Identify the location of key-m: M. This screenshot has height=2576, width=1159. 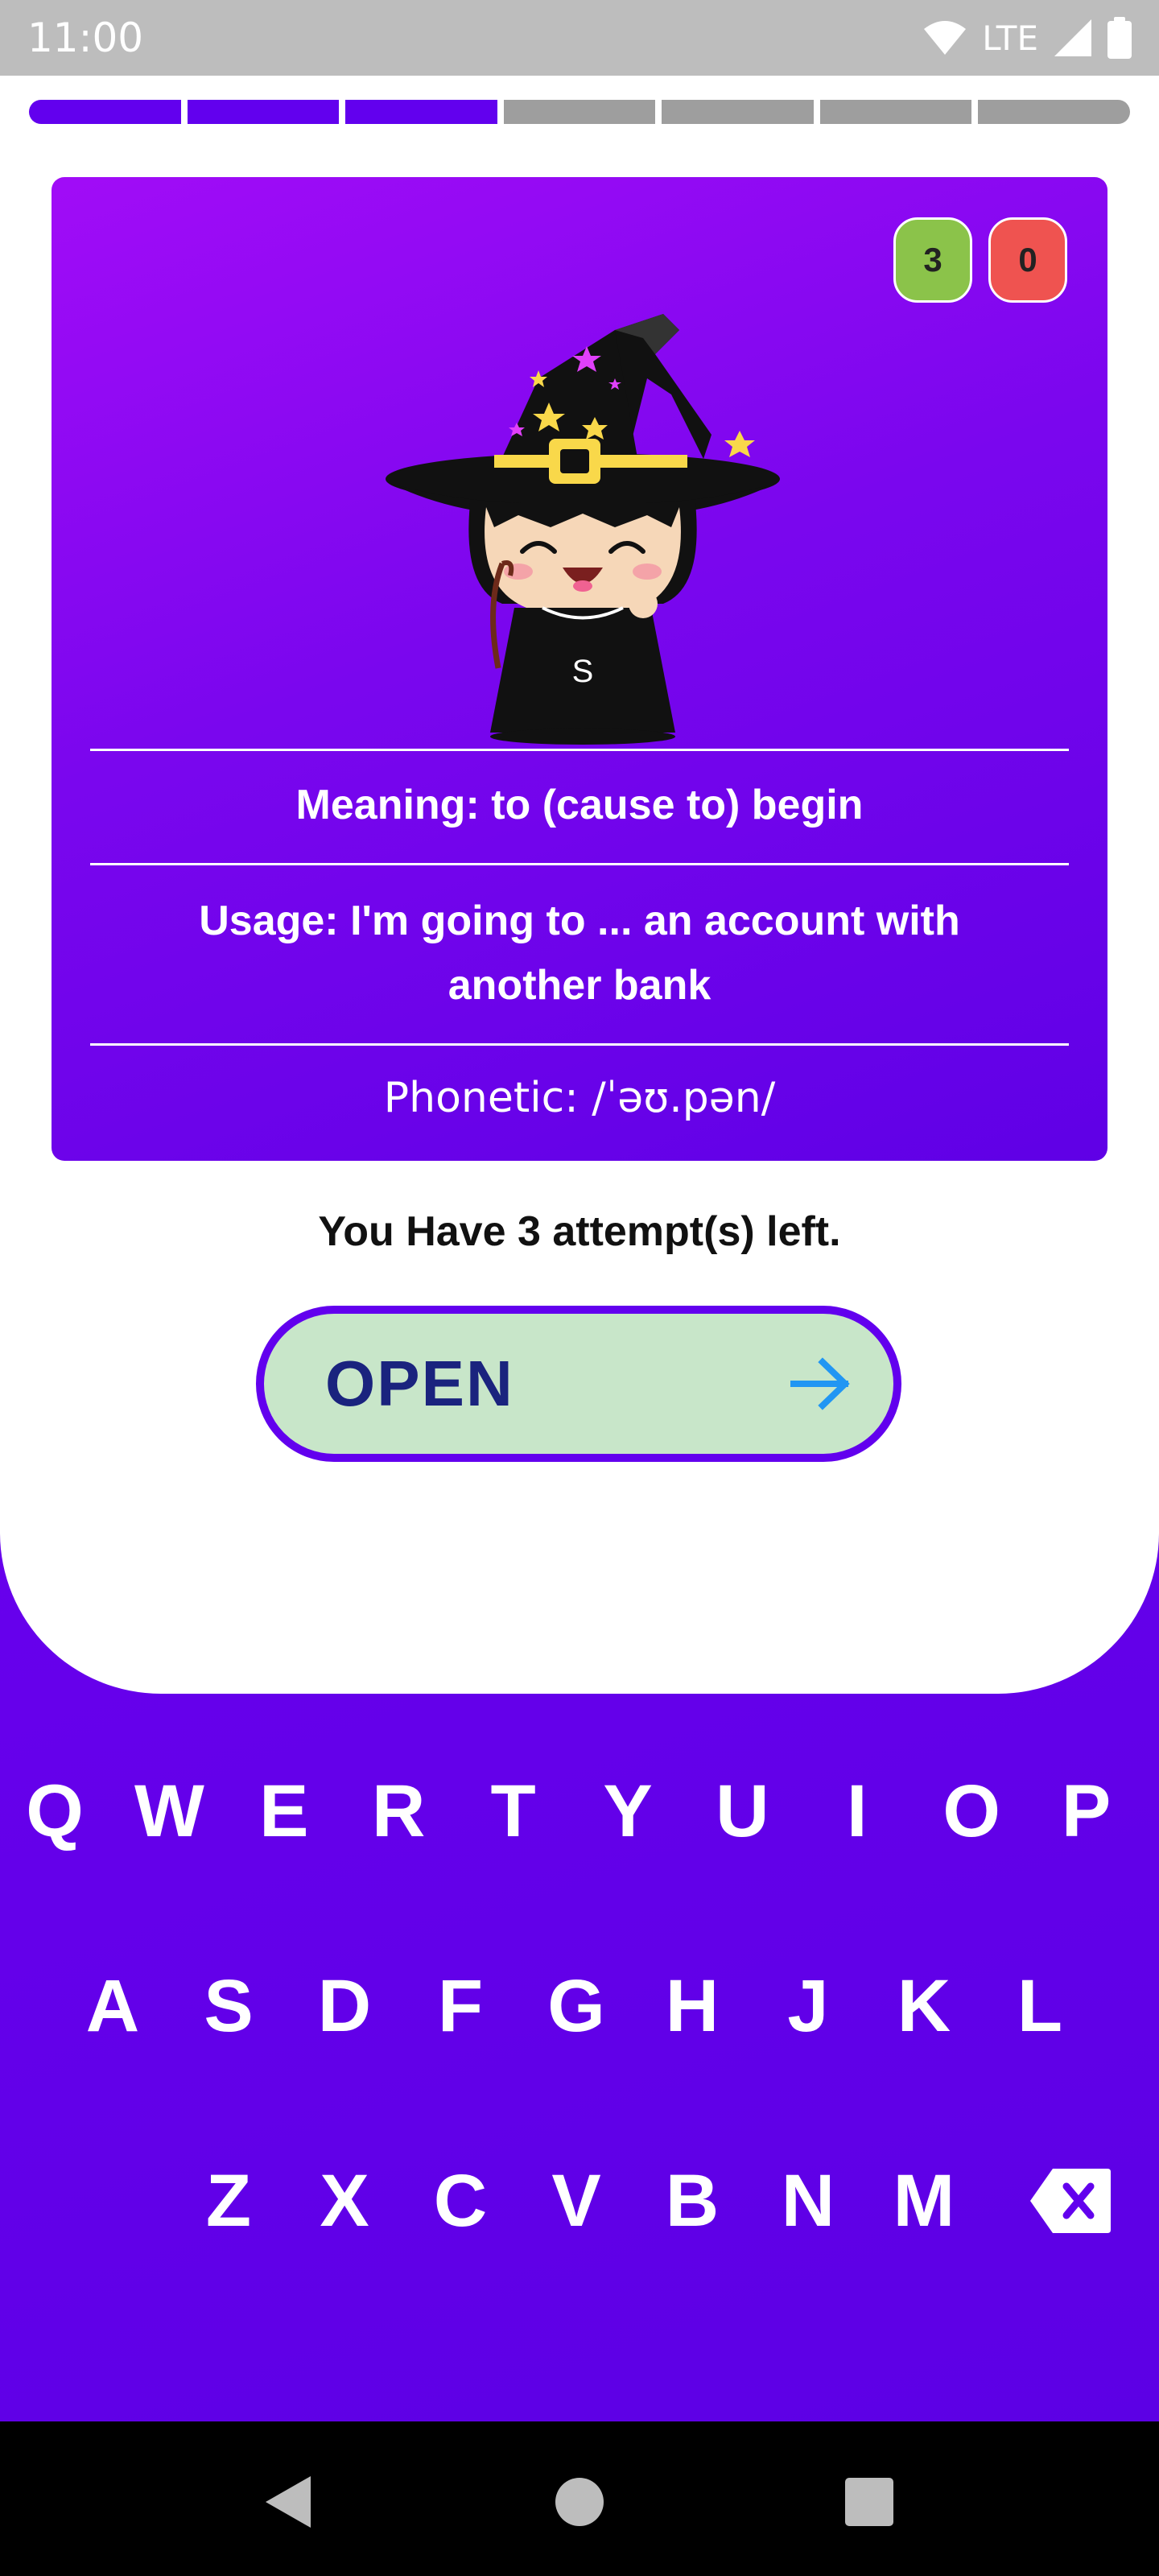
(924, 2201).